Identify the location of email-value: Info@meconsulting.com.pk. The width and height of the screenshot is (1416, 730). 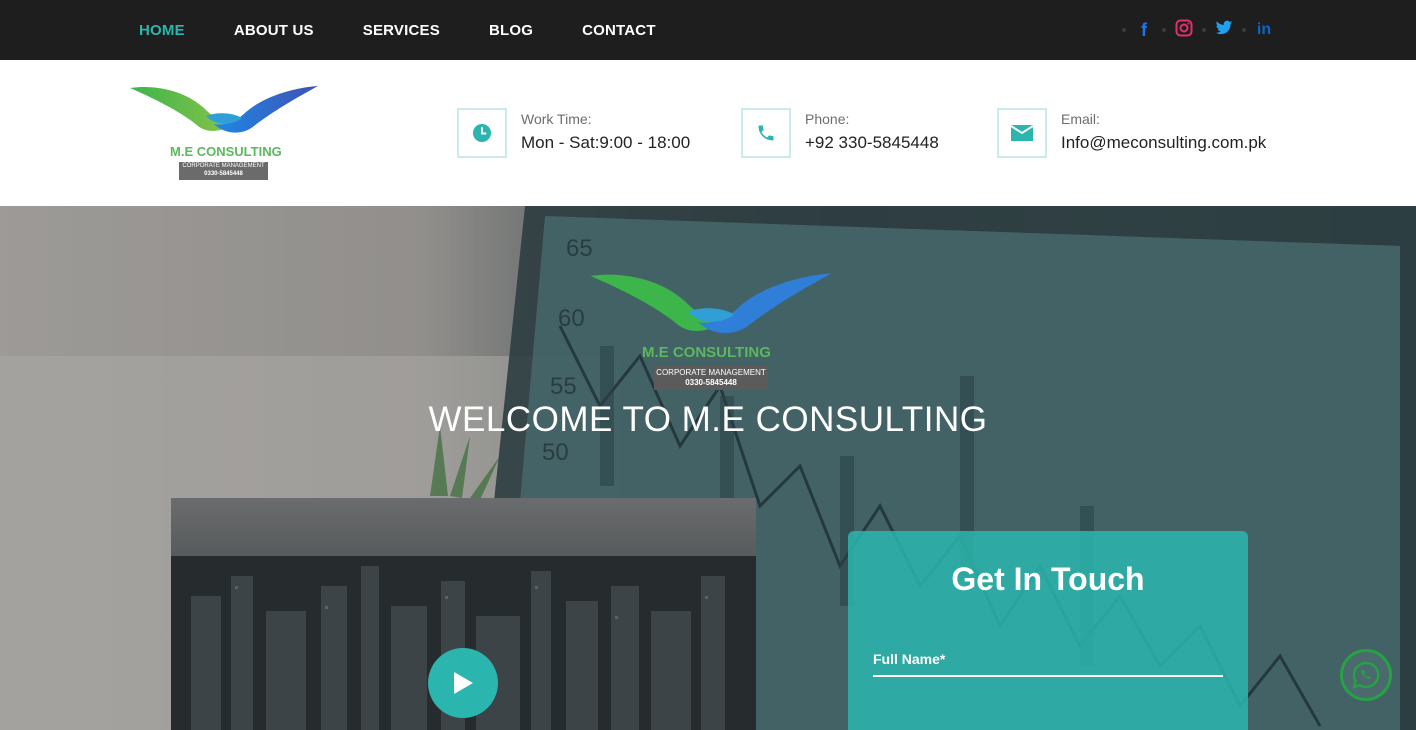
(1163, 143).